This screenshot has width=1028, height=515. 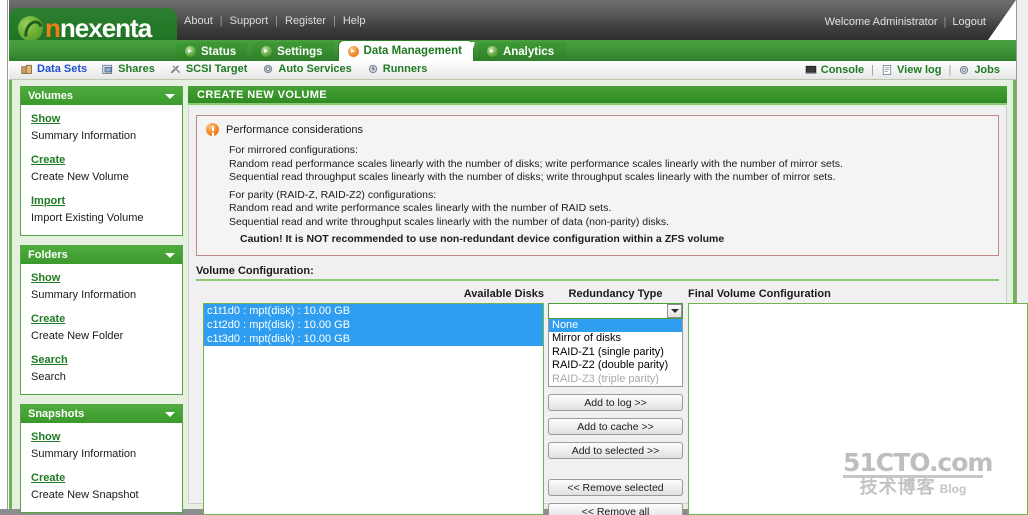 I want to click on sidebar-desc-volumes-create: Create New Volume, so click(x=80, y=177).